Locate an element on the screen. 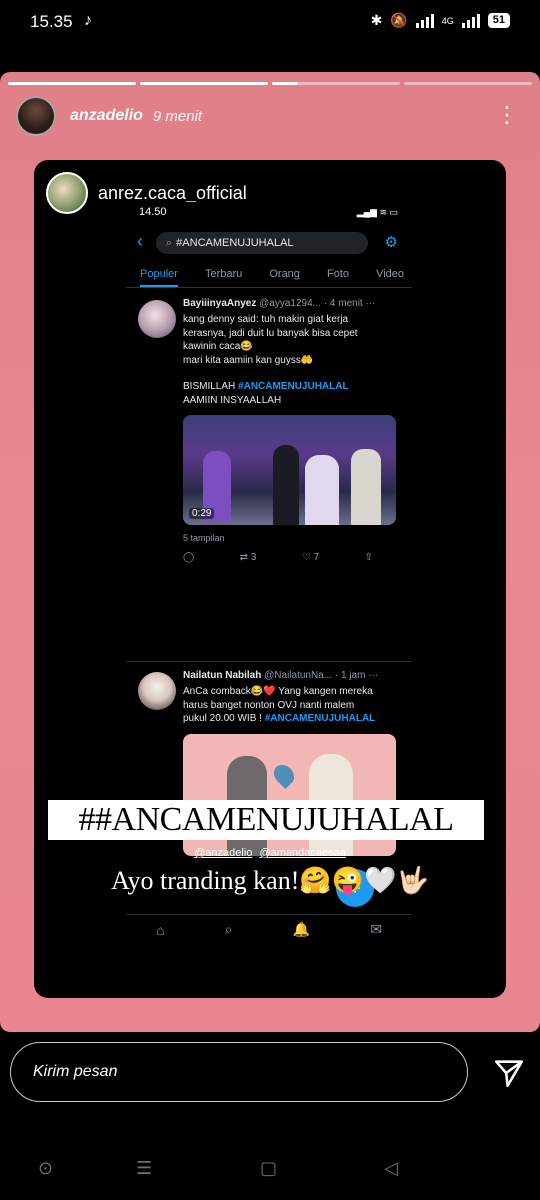 The height and width of the screenshot is (1200, 540). story-timestamp: 9 menit is located at coordinates (177, 116).